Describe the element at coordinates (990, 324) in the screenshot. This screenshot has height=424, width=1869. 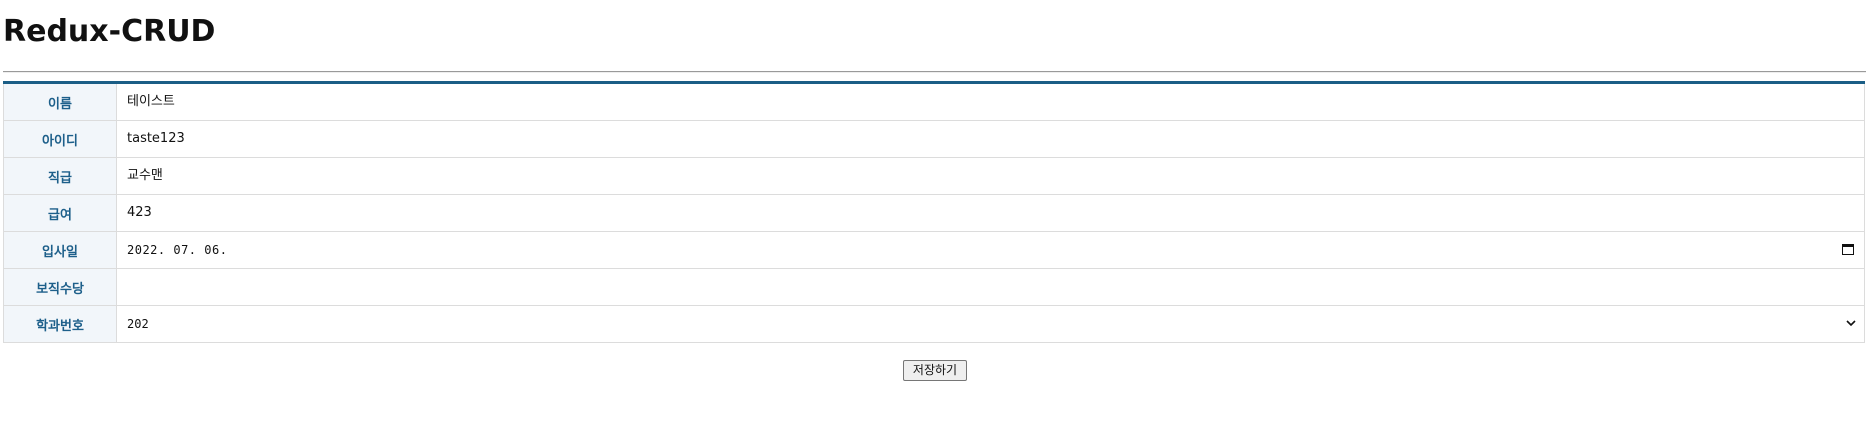
I see `dept-select: 202` at that location.